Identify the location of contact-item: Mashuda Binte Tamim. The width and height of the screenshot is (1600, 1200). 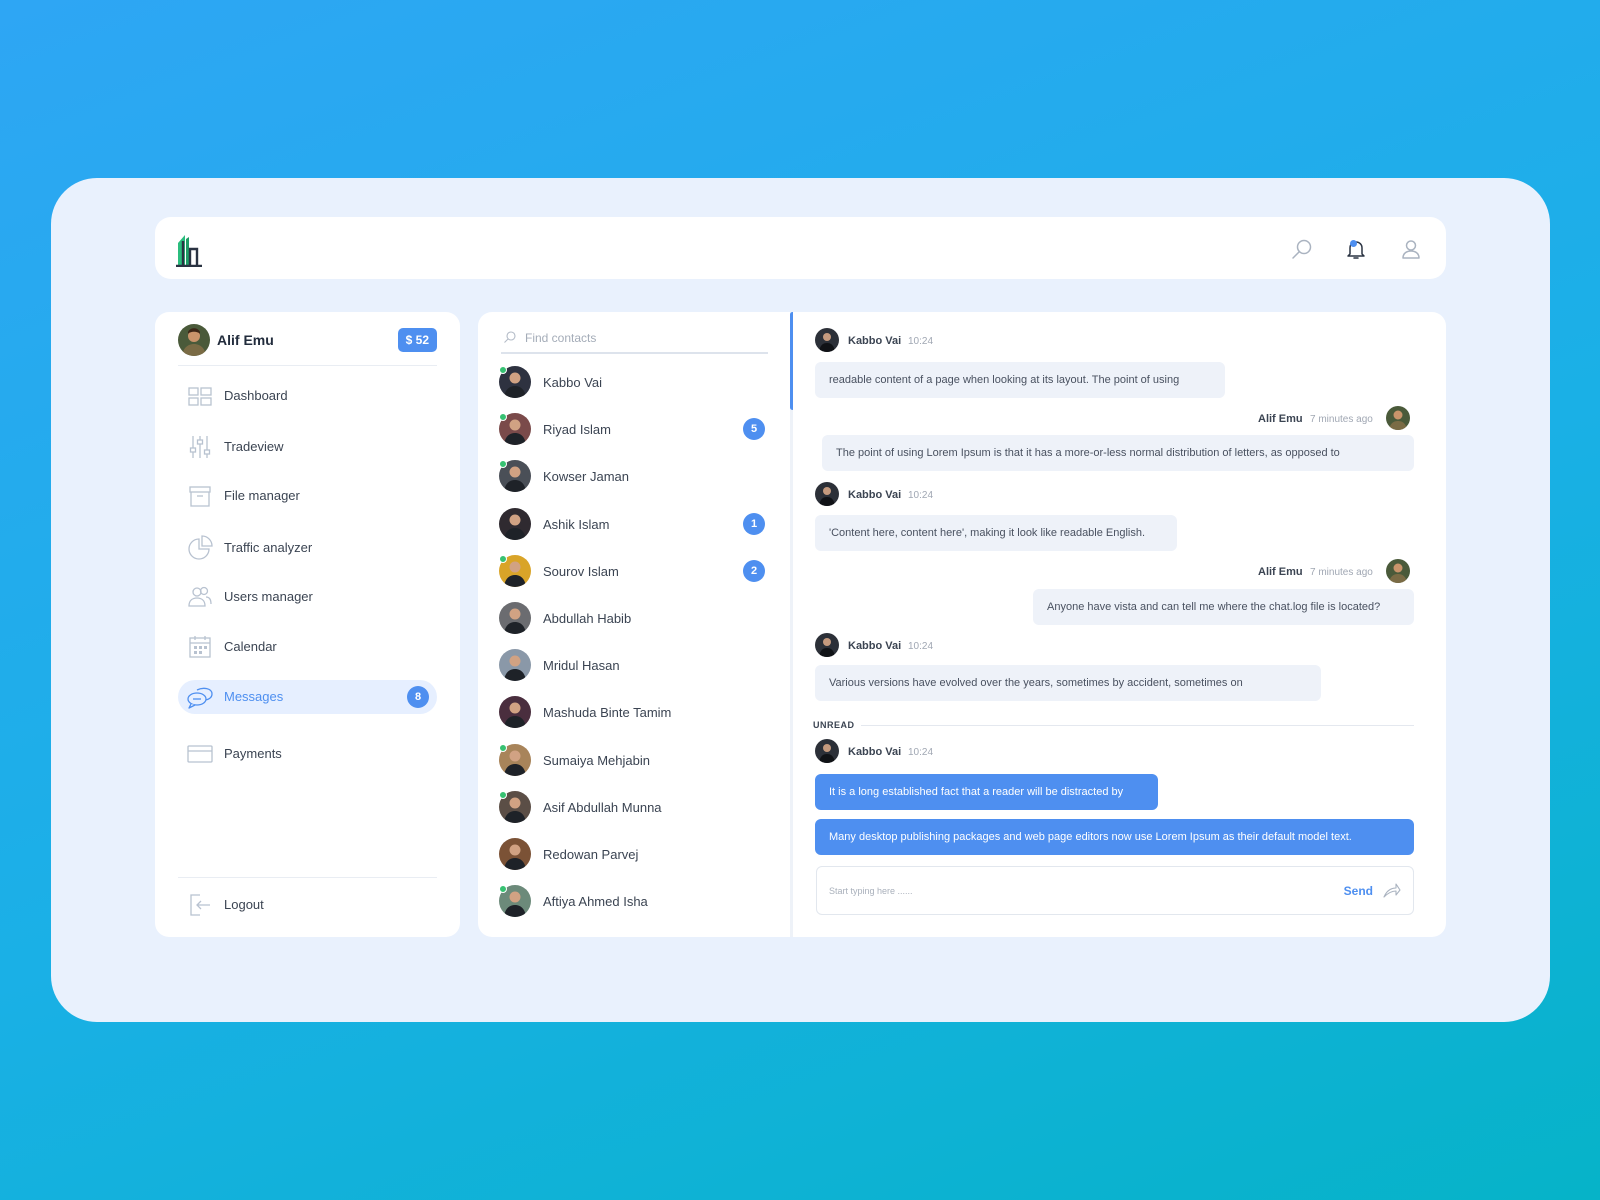
(634, 712).